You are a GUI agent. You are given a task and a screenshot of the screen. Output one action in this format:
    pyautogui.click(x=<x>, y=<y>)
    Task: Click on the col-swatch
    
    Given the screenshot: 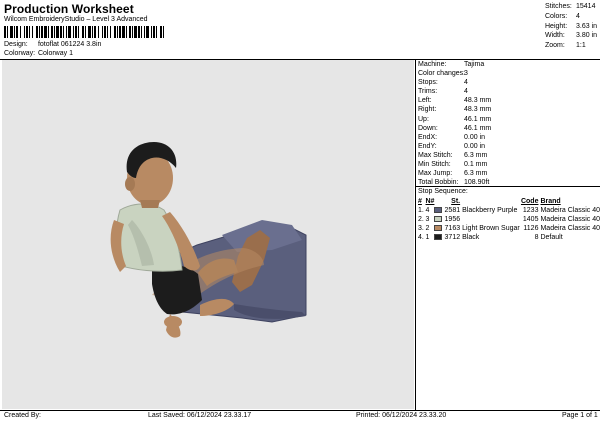 What is the action you would take?
    pyautogui.click(x=439, y=201)
    